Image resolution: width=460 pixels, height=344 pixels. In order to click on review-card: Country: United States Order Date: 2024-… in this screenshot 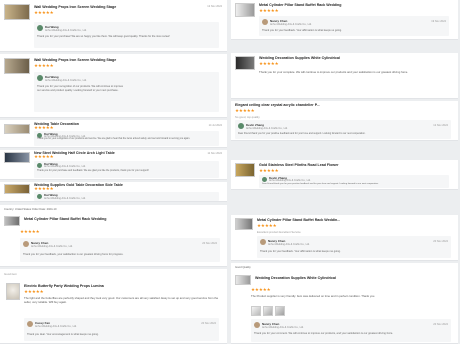, I will do `click(113, 236)`.